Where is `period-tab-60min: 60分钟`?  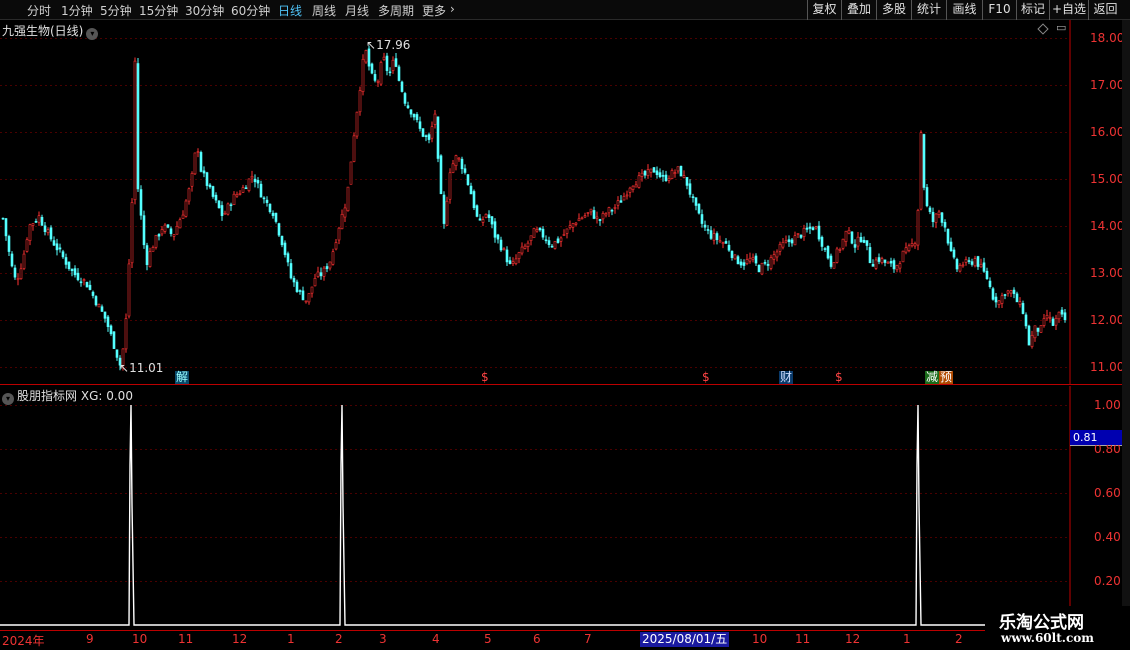 period-tab-60min: 60分钟 is located at coordinates (250, 10).